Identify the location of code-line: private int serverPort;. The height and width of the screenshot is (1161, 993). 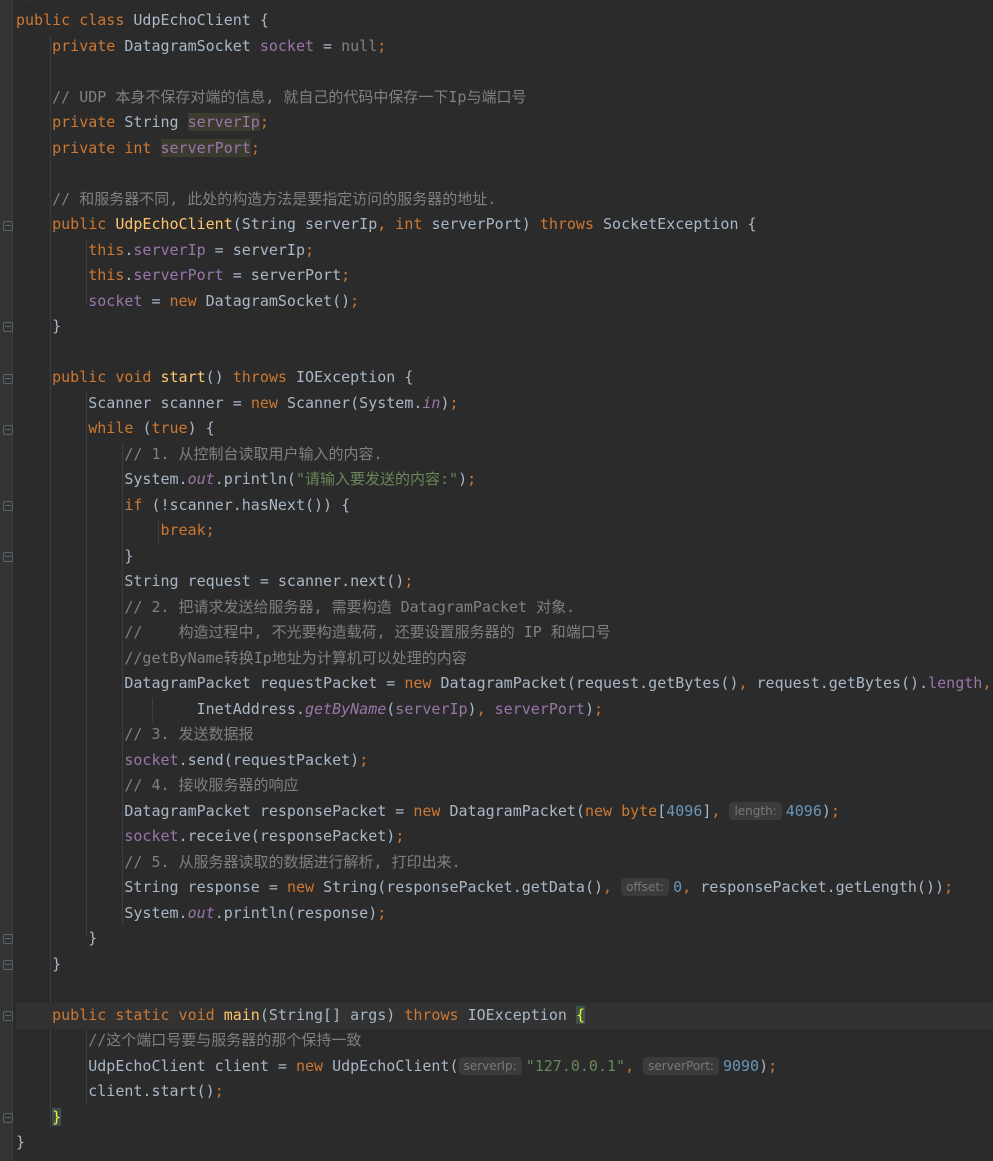
(504, 149).